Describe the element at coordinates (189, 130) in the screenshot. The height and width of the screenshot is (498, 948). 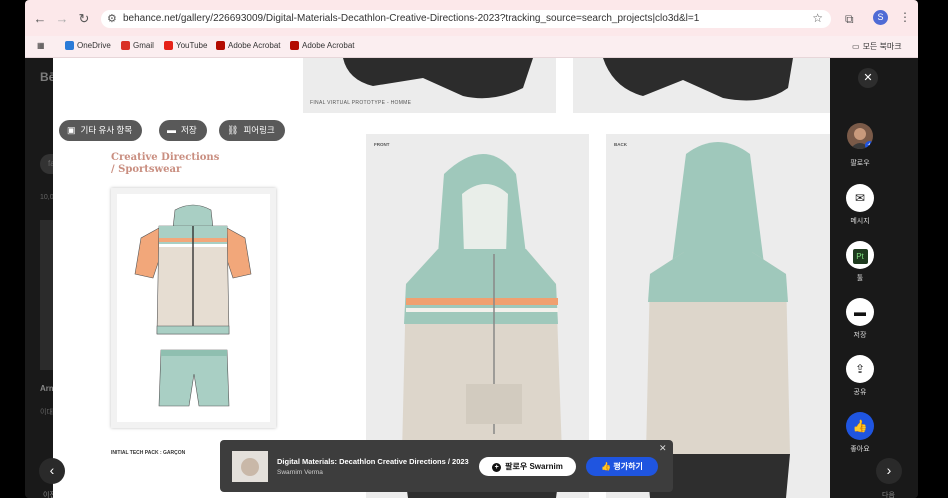
I see `chip-label: 저장` at that location.